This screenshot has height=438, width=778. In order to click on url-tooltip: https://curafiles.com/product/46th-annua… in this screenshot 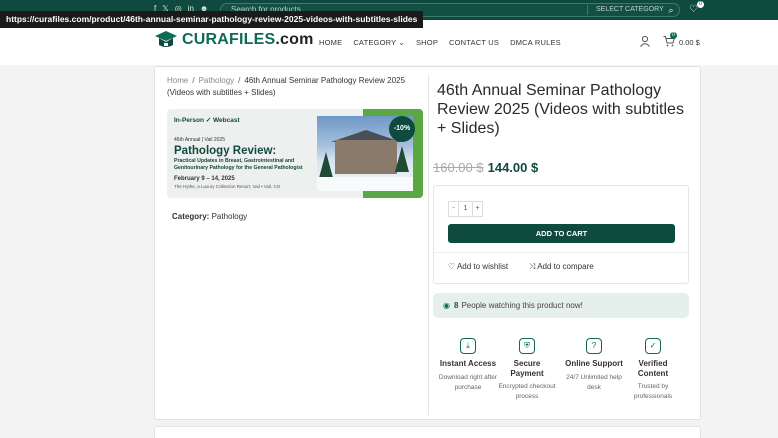, I will do `click(212, 19)`.